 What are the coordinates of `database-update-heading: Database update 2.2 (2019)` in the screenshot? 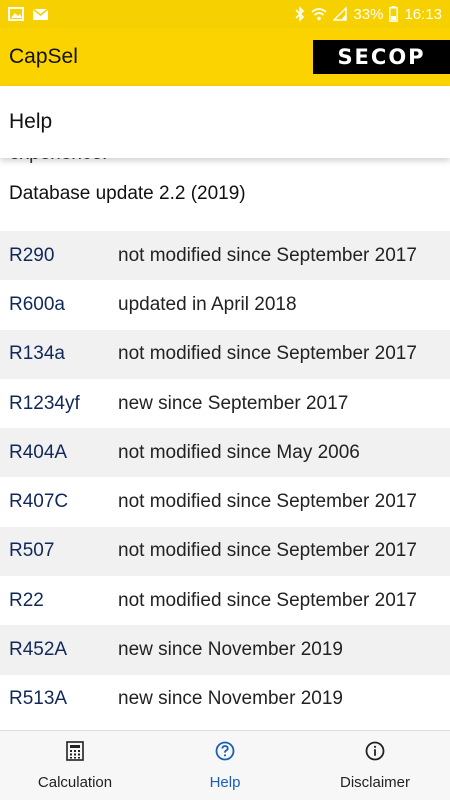 It's located at (127, 193).